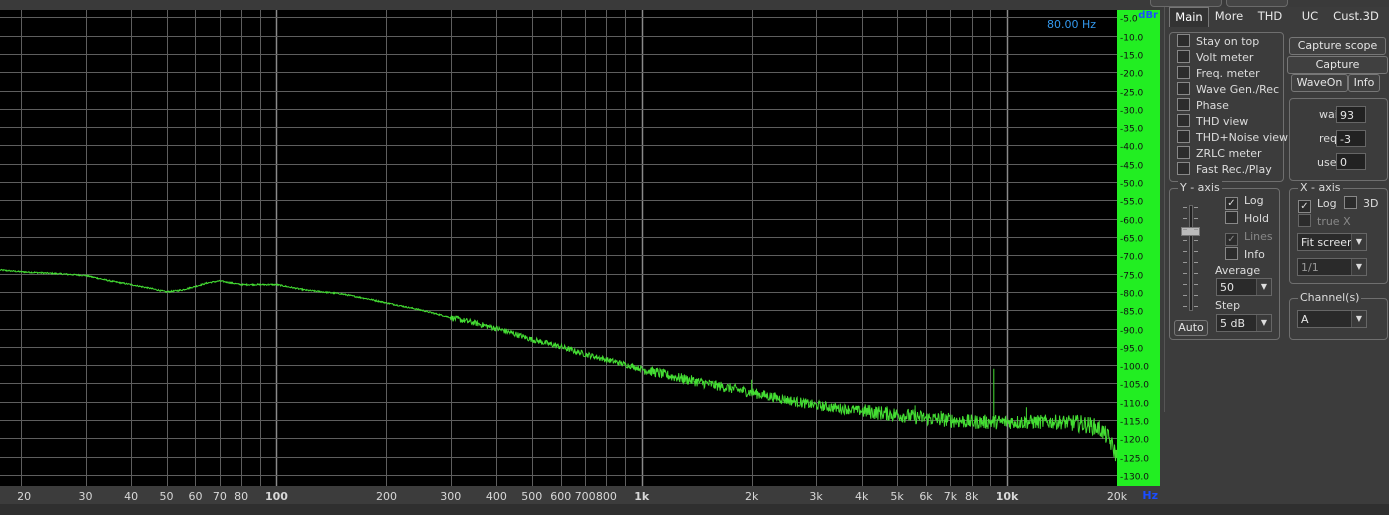 Image resolution: width=1389 pixels, height=515 pixels. What do you see at coordinates (926, 496) in the screenshot?
I see `x-tick-label: 6k` at bounding box center [926, 496].